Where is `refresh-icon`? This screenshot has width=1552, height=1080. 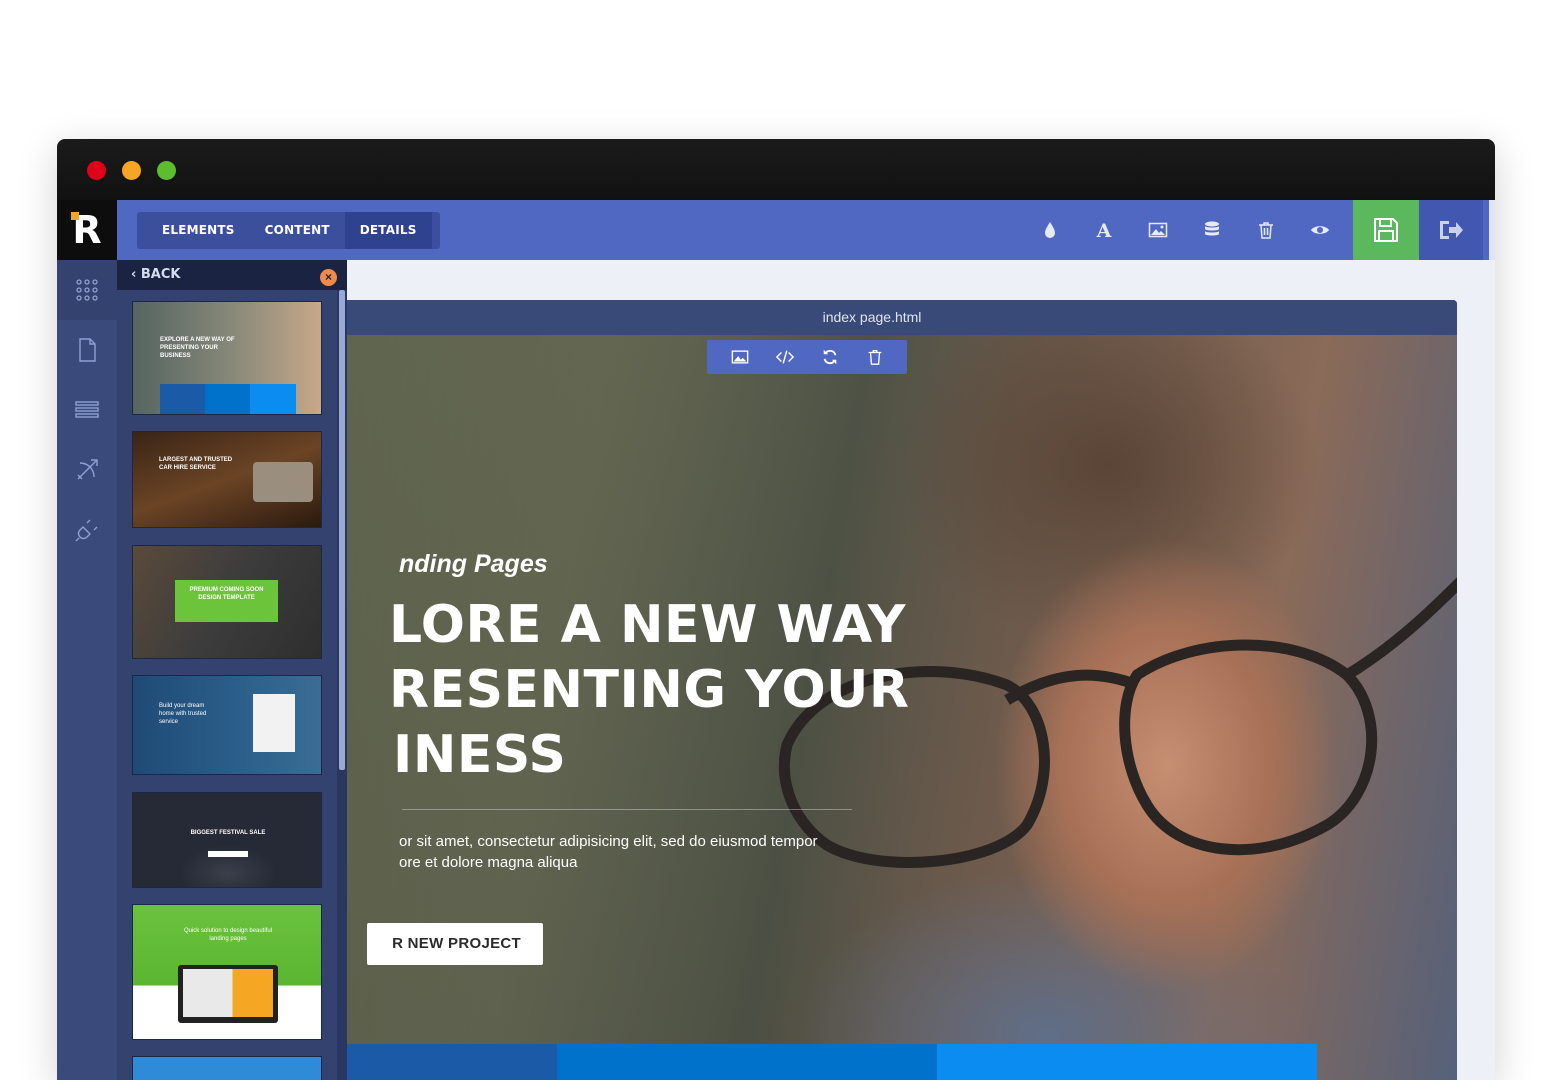
refresh-icon is located at coordinates (830, 357).